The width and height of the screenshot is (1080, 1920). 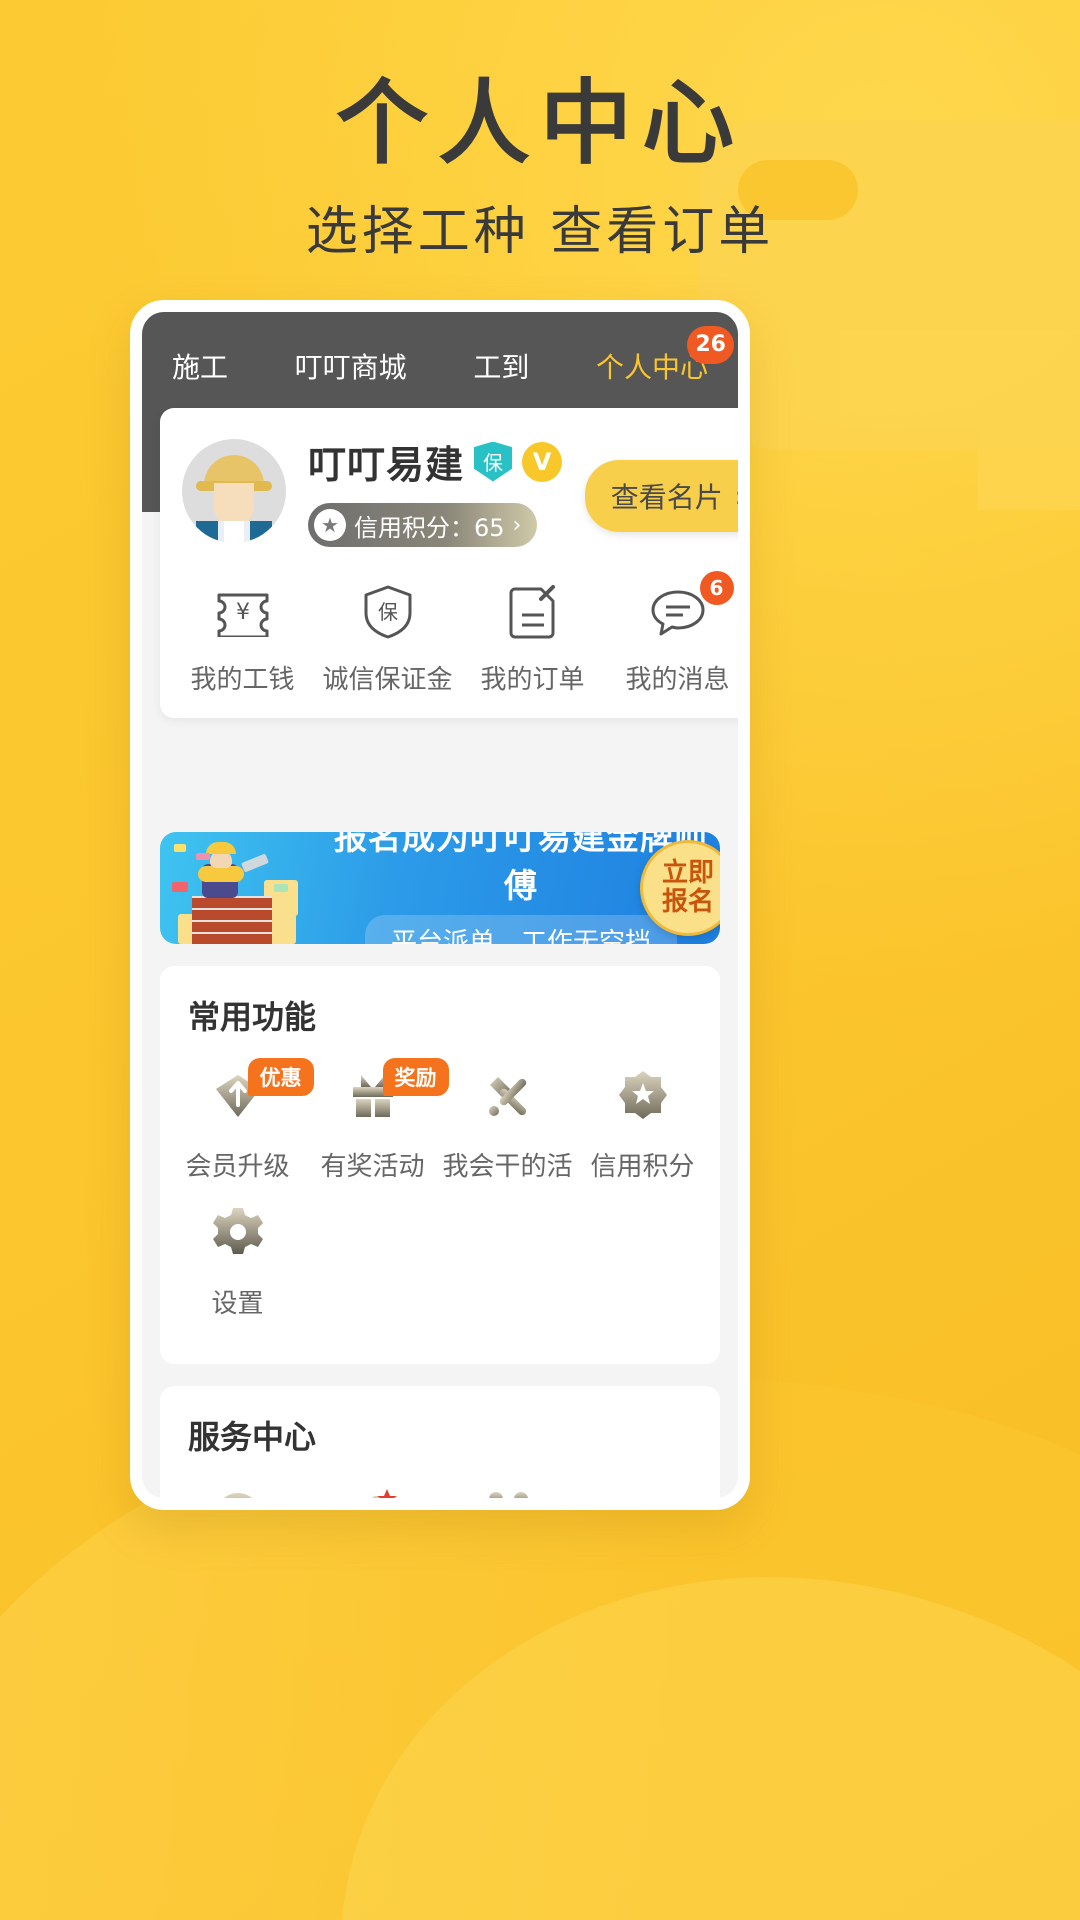 I want to click on function-member-upgrade: 优惠 会员升级, so click(x=242, y=1120).